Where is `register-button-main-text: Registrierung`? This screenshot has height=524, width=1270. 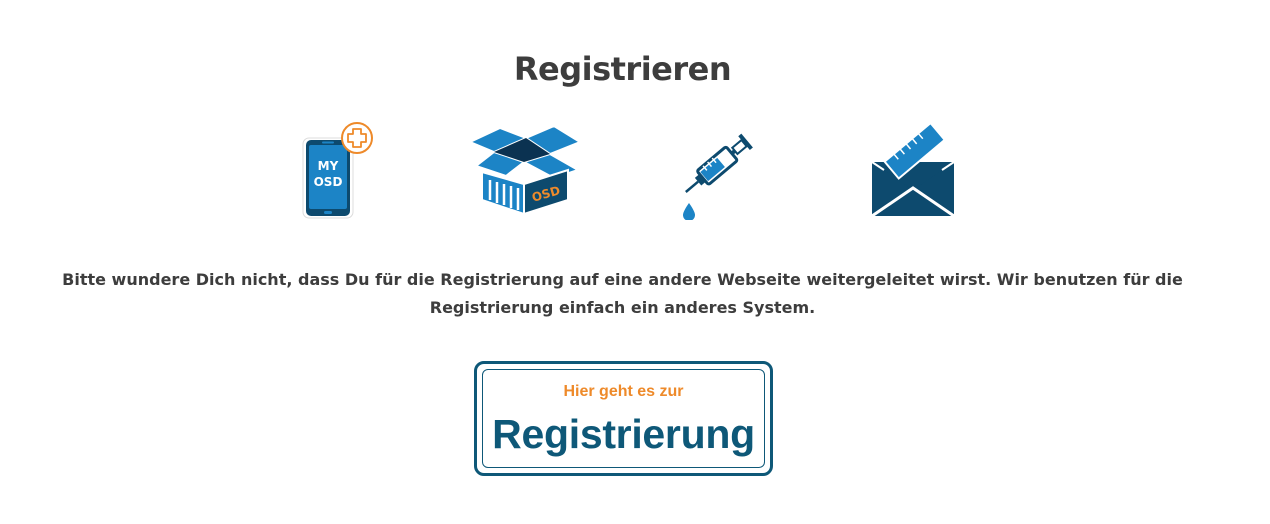
register-button-main-text: Registrierung is located at coordinates (623, 434).